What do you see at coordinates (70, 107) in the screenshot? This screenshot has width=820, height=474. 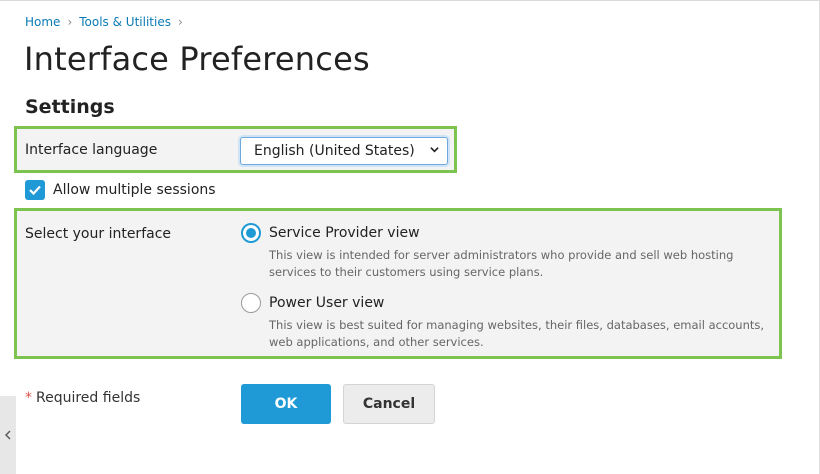 I see `section-title: Settings` at bounding box center [70, 107].